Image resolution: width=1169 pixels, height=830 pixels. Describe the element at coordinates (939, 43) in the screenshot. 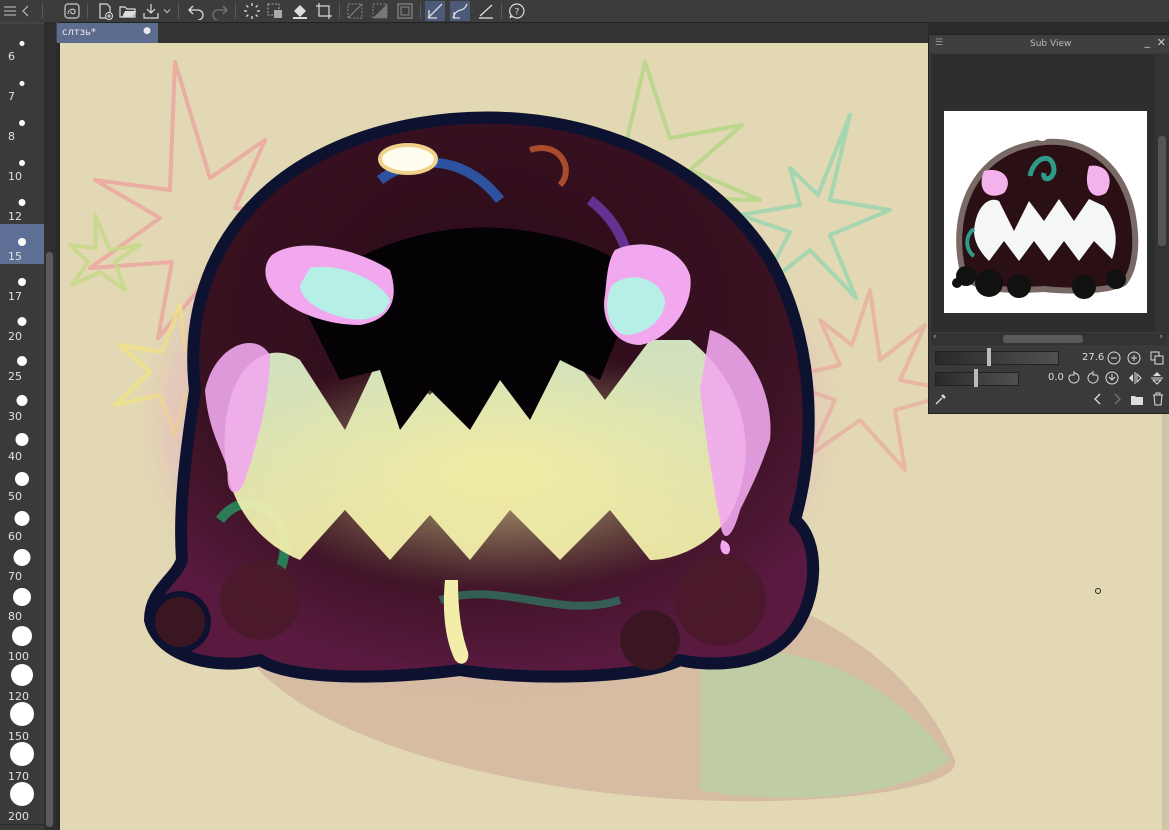

I see `panel-grip-icon: ☰` at that location.